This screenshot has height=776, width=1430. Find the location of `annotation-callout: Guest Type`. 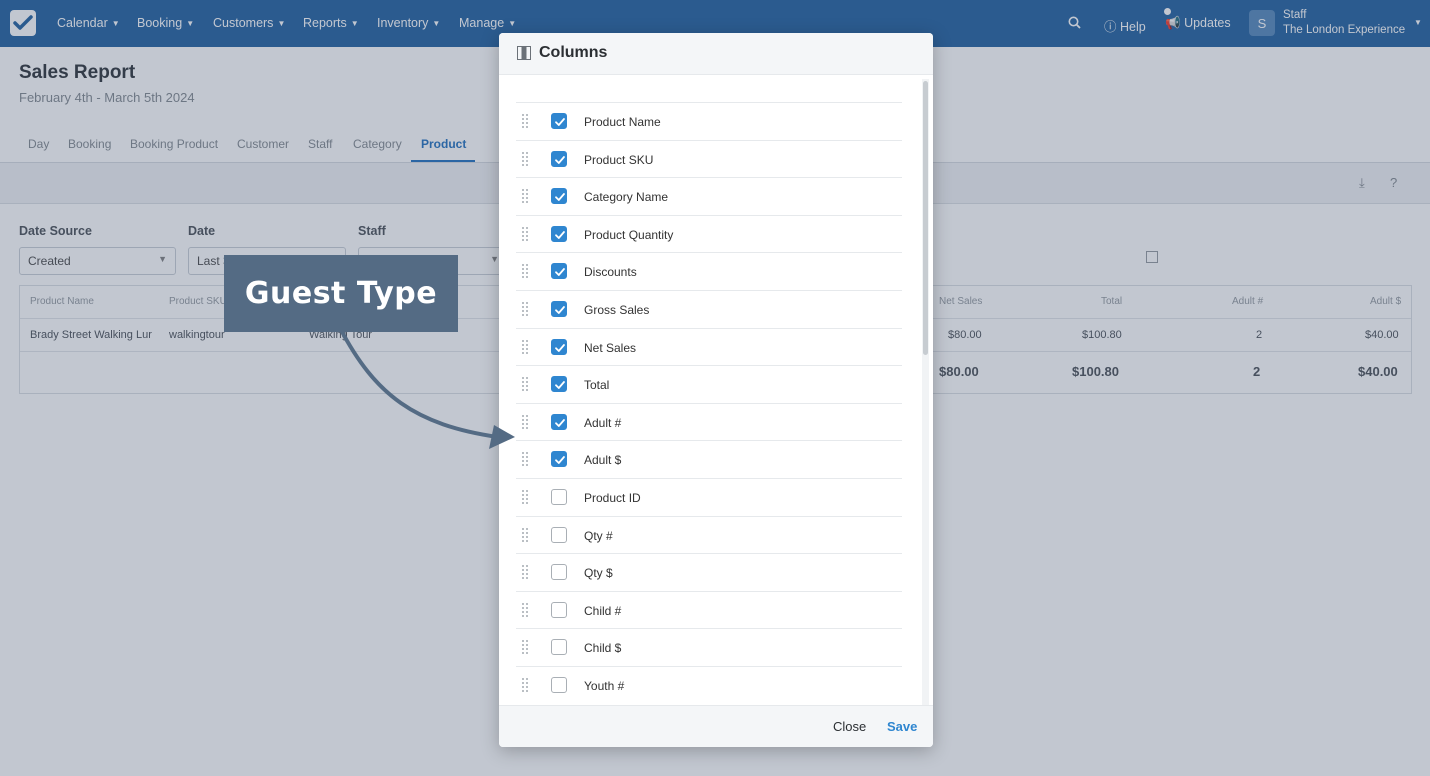

annotation-callout: Guest Type is located at coordinates (341, 293).